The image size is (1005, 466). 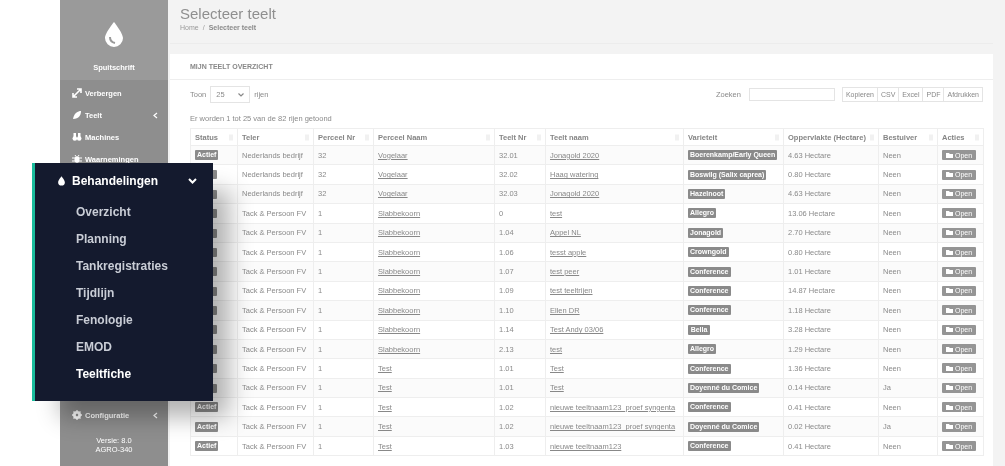 What do you see at coordinates (77, 137) in the screenshot?
I see `binoculars-icon` at bounding box center [77, 137].